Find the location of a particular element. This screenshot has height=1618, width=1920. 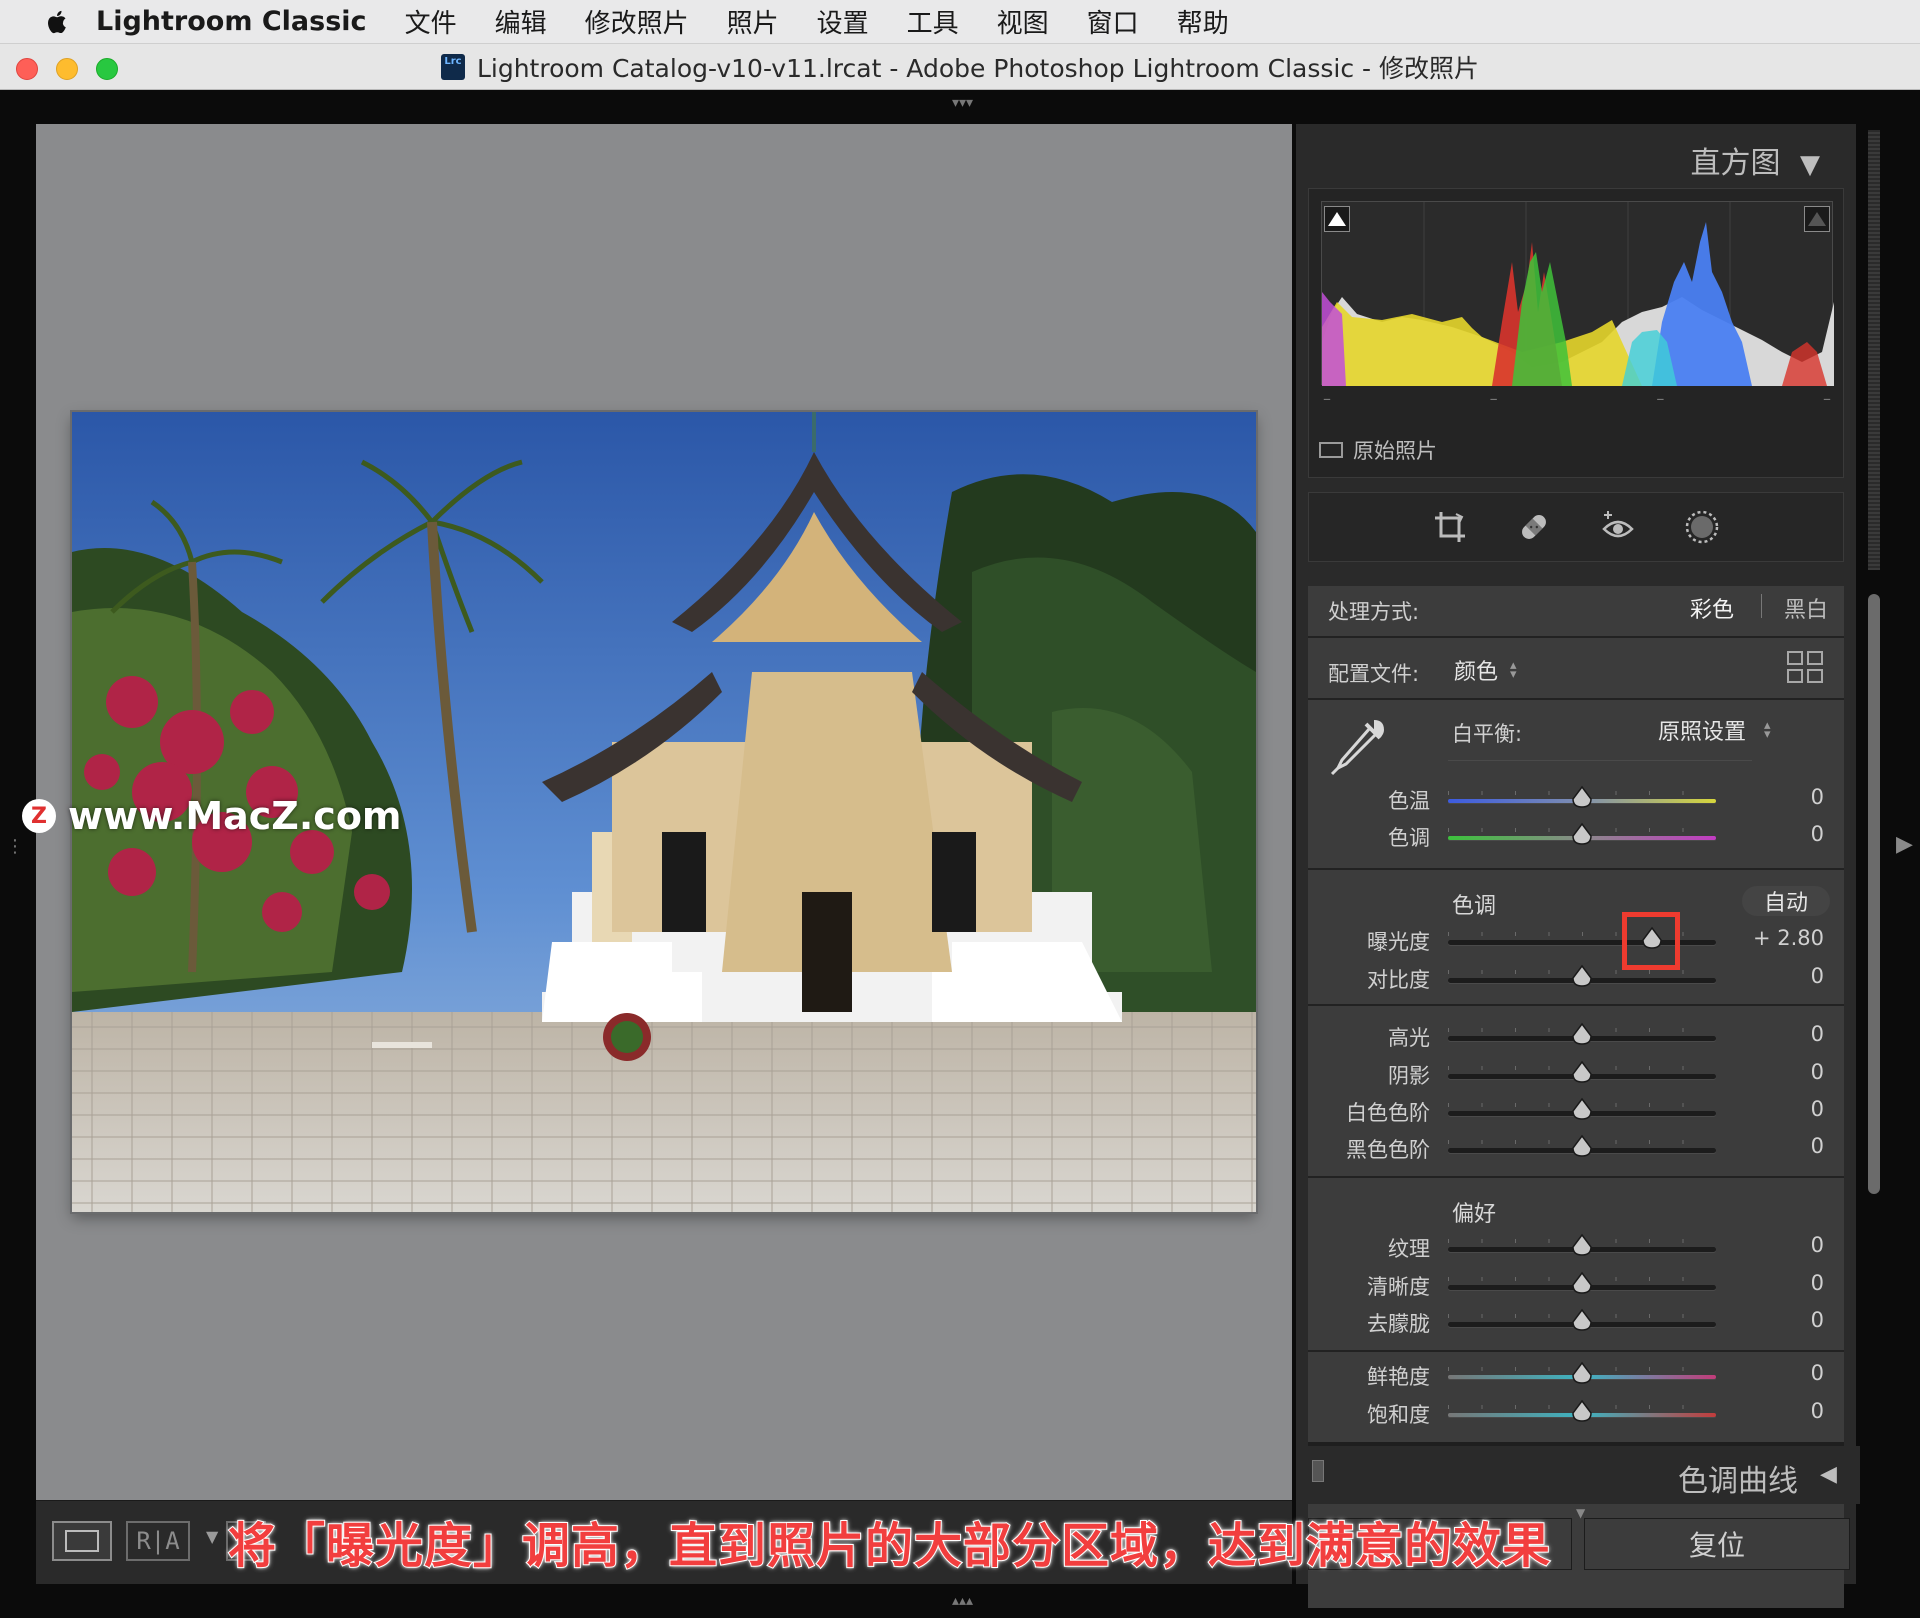

checkbox is located at coordinates (1331, 450).